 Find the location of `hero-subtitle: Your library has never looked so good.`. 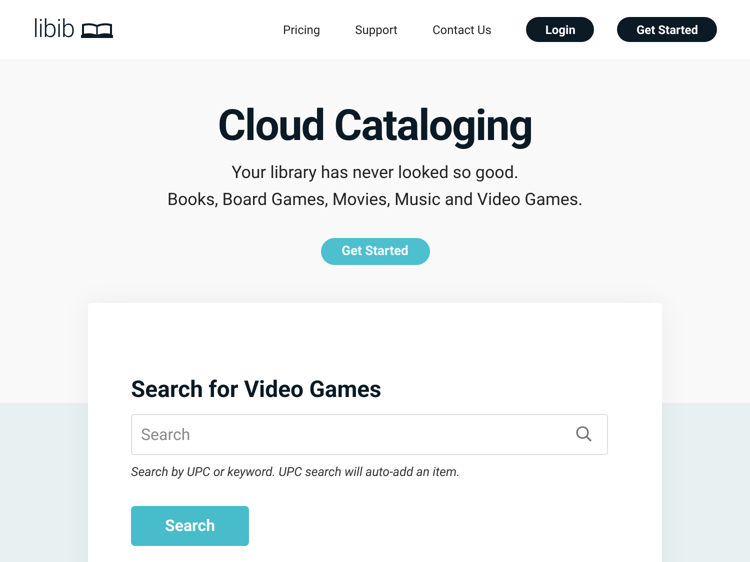

hero-subtitle: Your library has never looked so good. is located at coordinates (375, 173).